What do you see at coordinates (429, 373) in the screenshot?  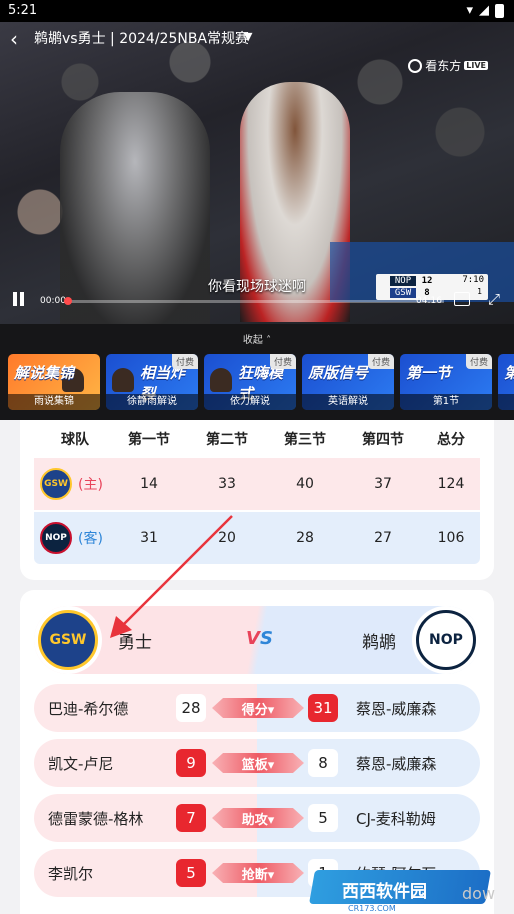 I see `card-headline: 第一节` at bounding box center [429, 373].